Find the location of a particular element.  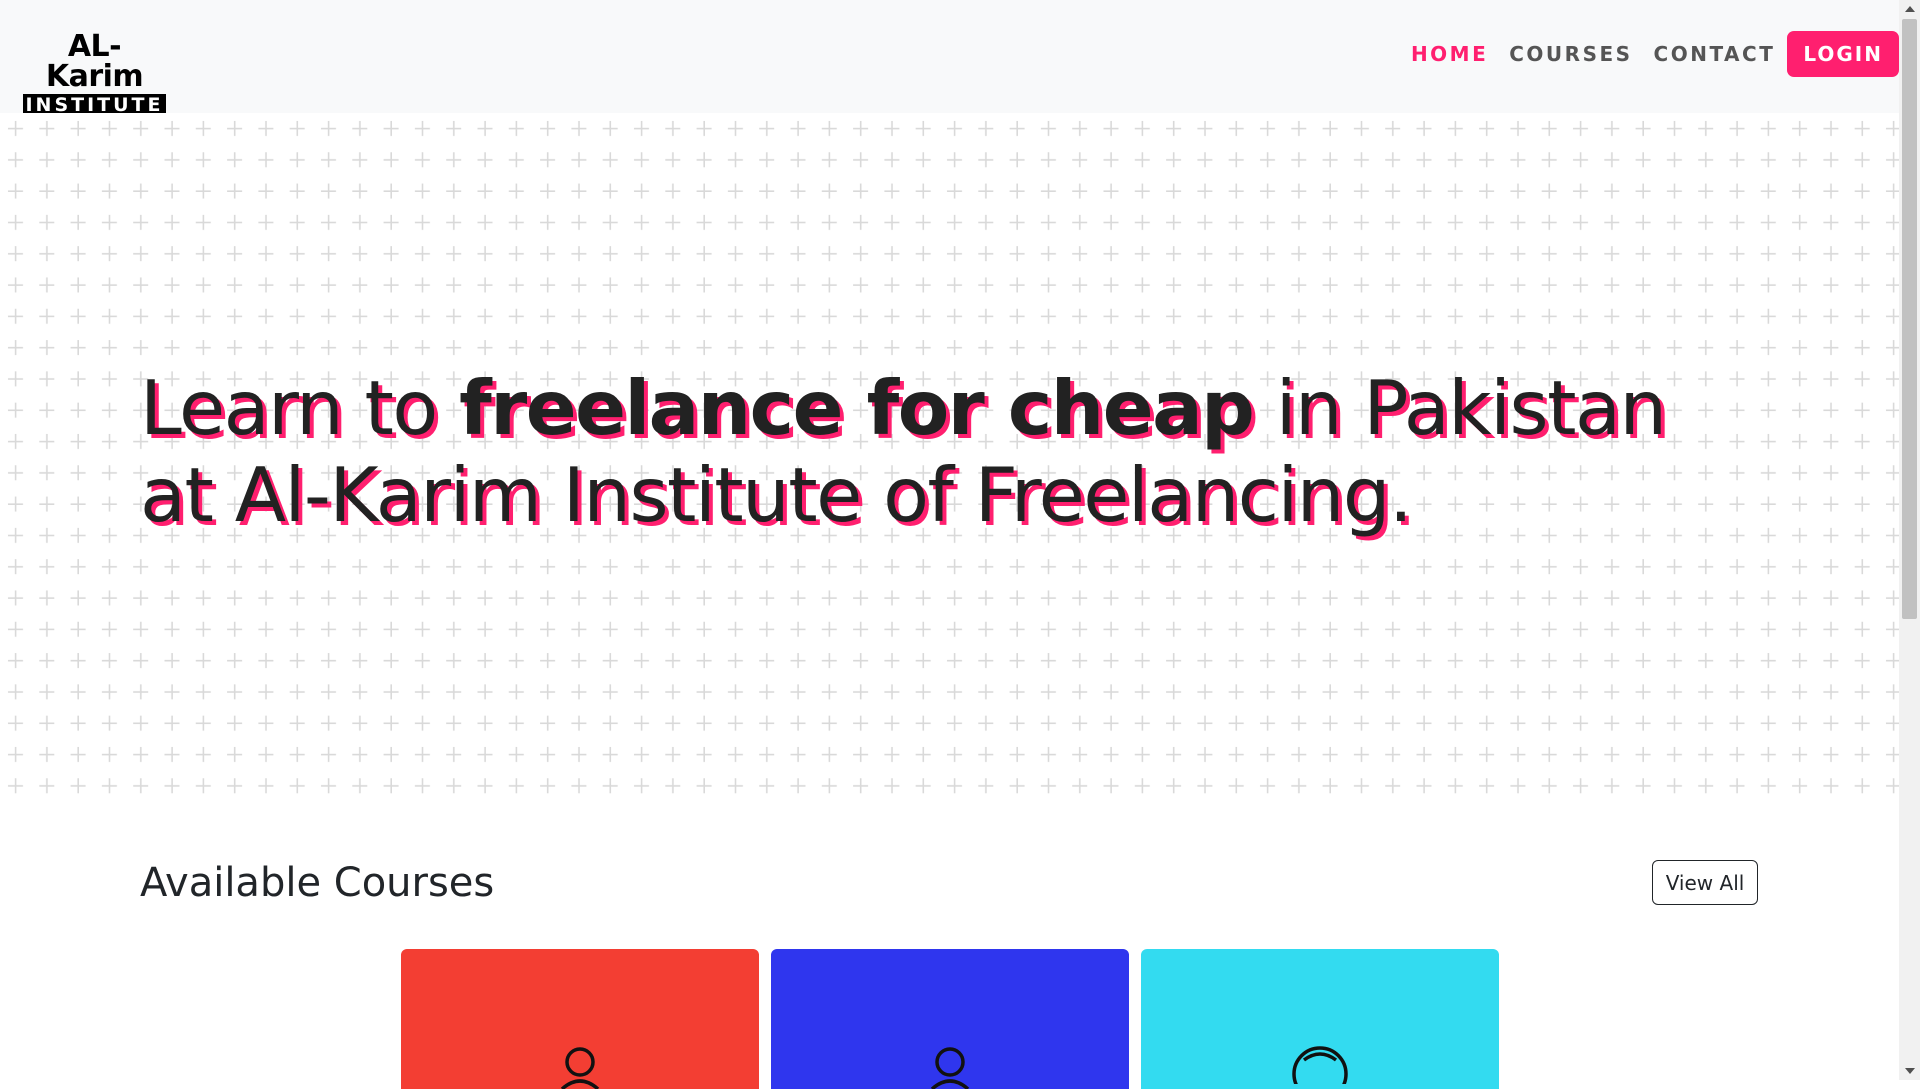

brand-logo: AL-Karim INSTITUTE is located at coordinates (94, 74).